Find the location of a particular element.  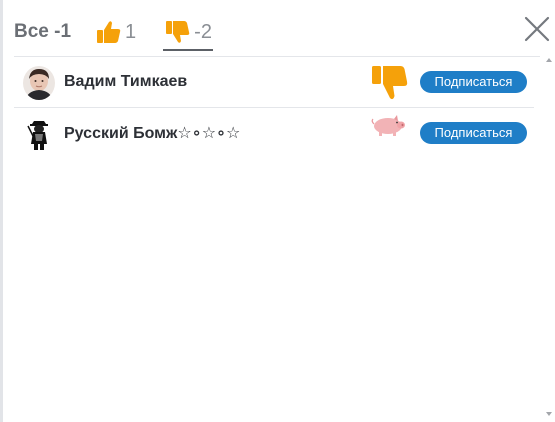

user-name: Русский Бомж☆∘☆∘☆ is located at coordinates (152, 133).